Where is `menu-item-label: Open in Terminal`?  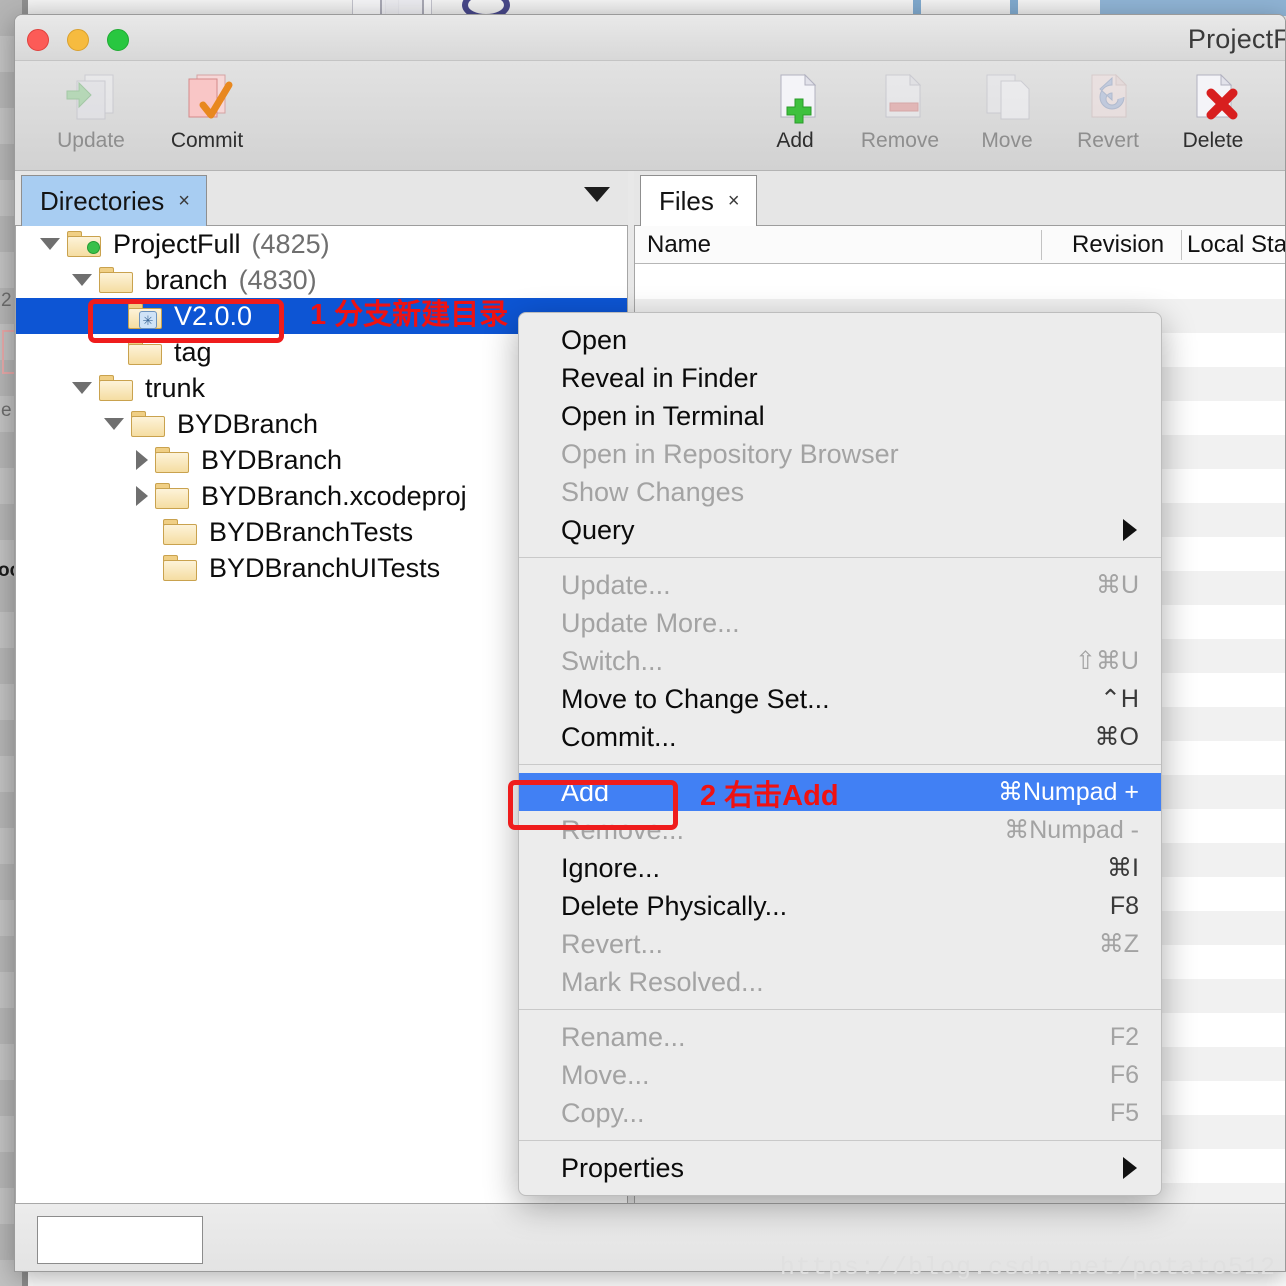 menu-item-label: Open in Terminal is located at coordinates (663, 415).